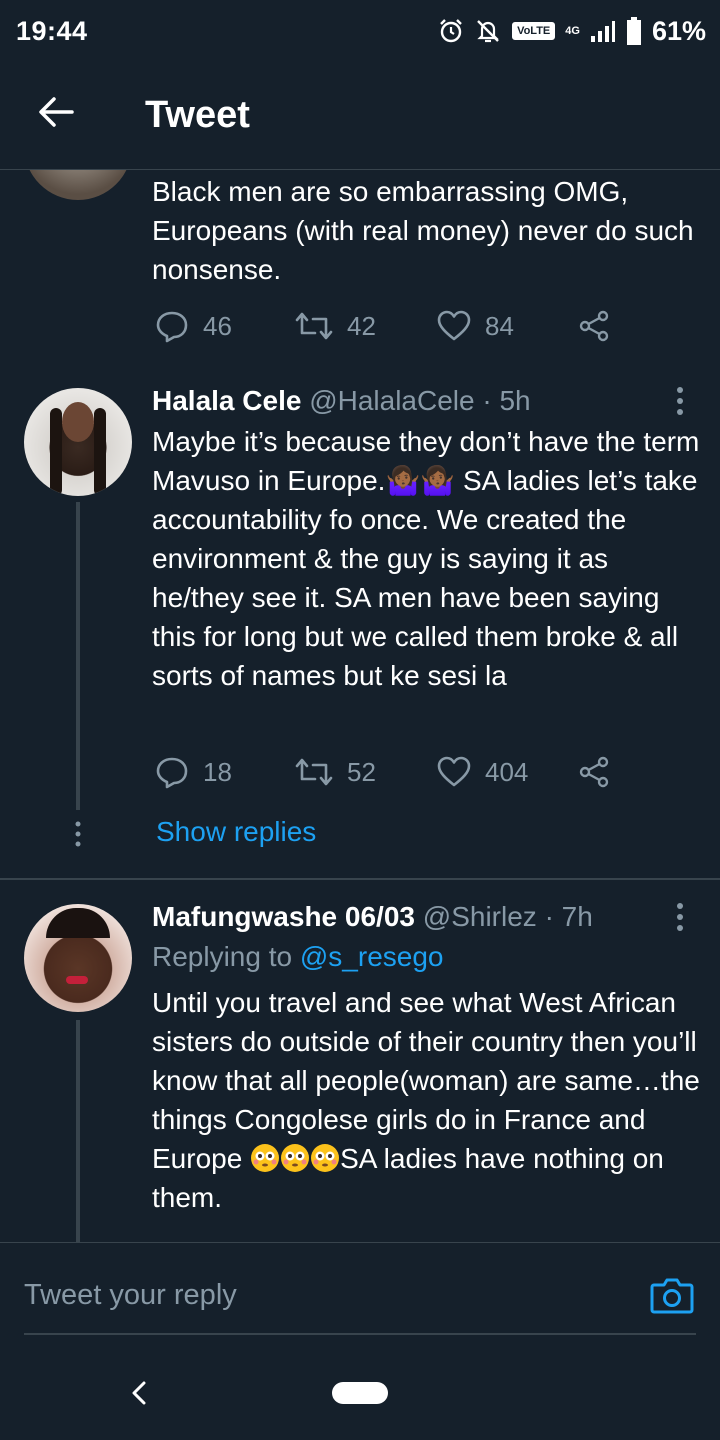  I want to click on arrow-left-icon, so click(56, 112).